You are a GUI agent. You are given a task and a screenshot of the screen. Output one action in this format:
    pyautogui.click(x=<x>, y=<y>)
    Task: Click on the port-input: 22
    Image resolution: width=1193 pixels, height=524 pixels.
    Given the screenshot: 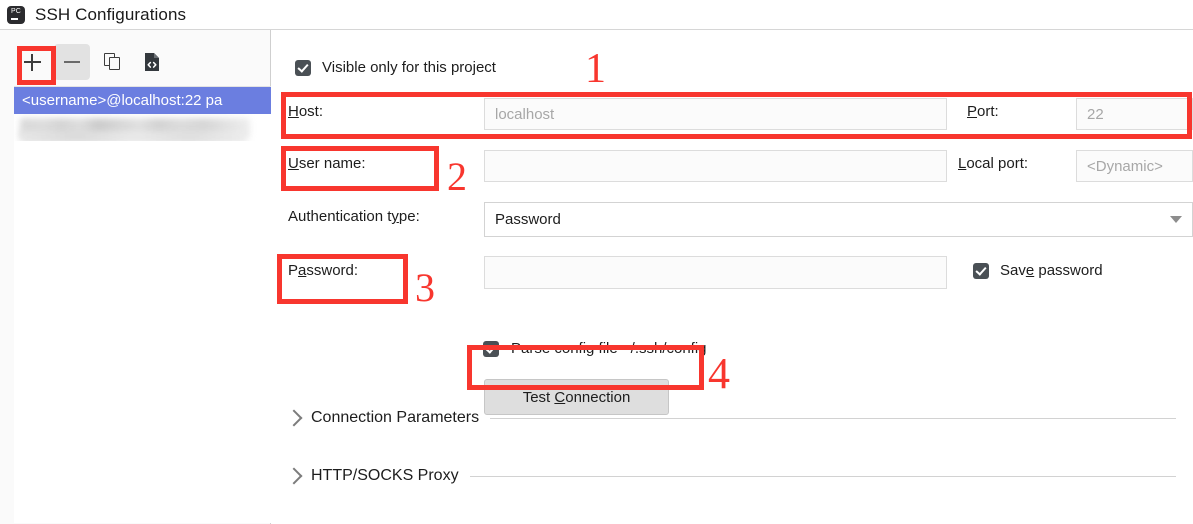 What is the action you would take?
    pyautogui.click(x=1134, y=114)
    